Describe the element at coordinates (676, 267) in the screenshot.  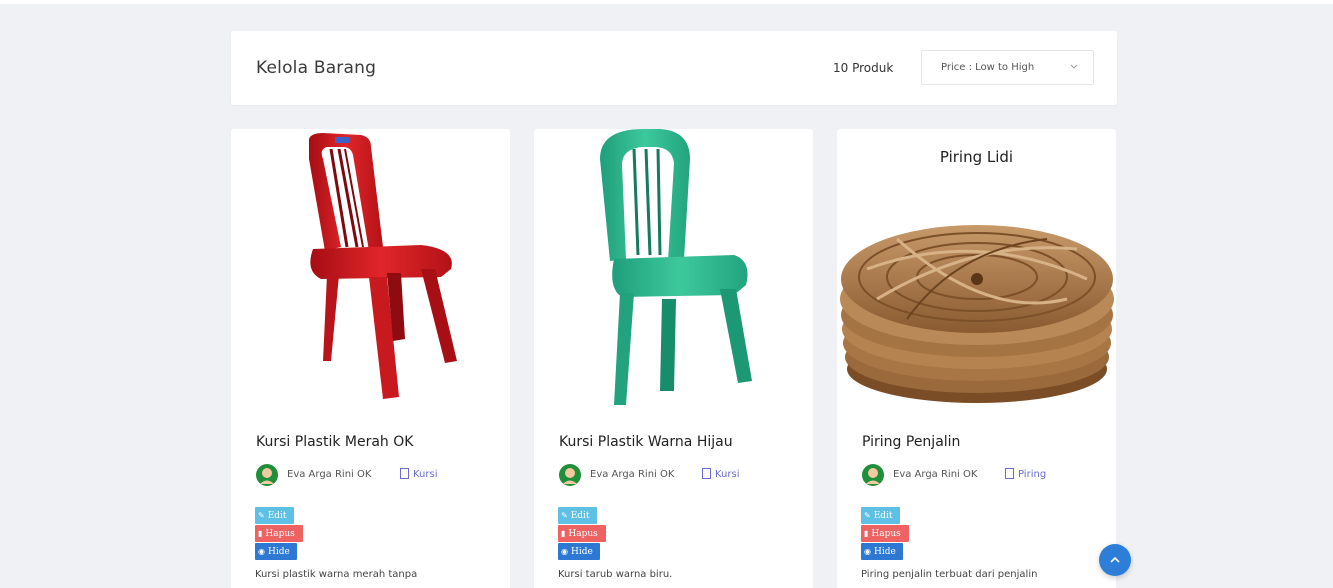
I see `product-image-green-chair` at that location.